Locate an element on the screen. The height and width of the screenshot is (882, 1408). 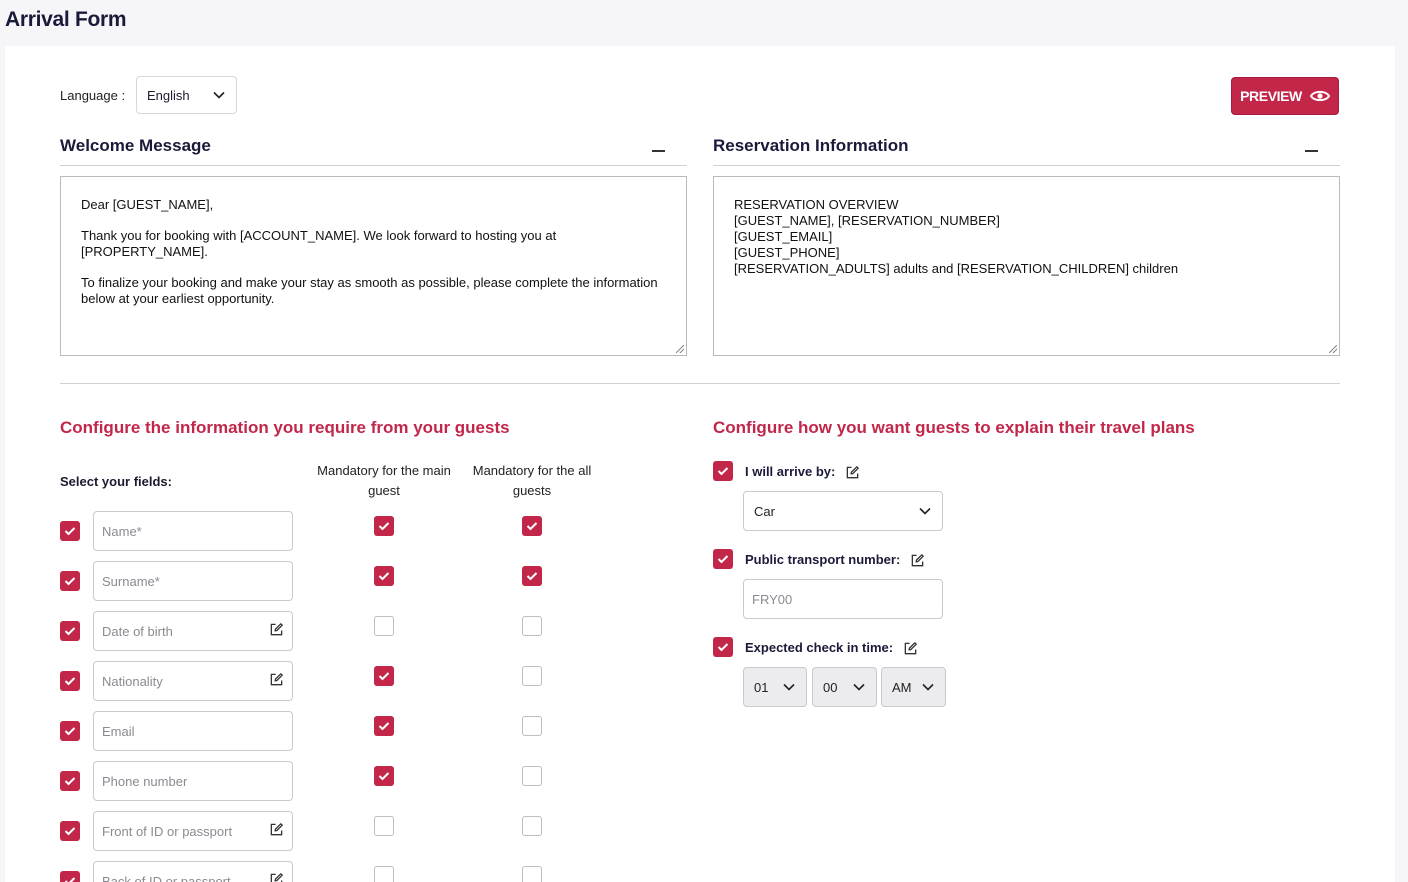
transport-number-label: Public transport number: is located at coordinates (835, 560).